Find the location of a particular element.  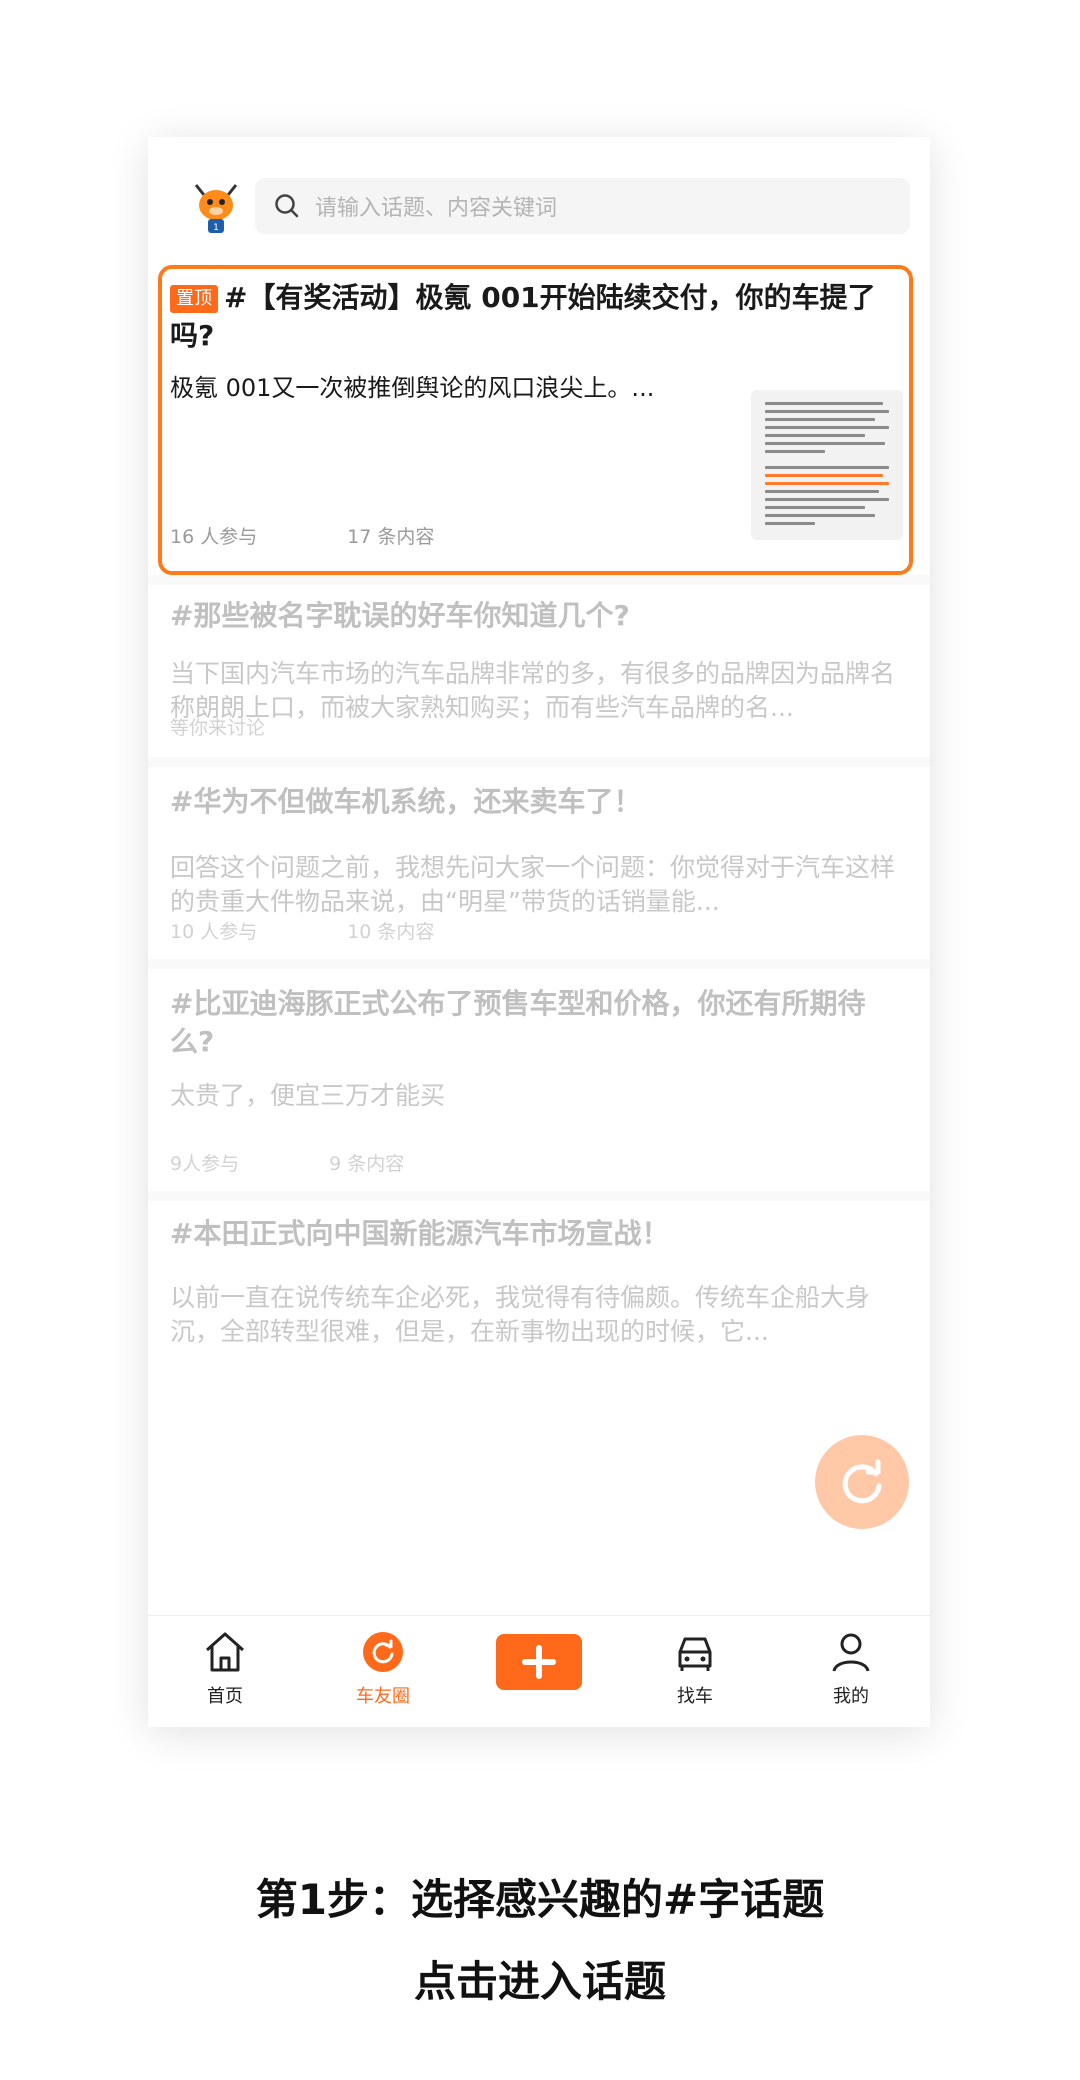

bottom-tab-bar: 首页 车友圈 找车 我的 is located at coordinates (539, 1671).